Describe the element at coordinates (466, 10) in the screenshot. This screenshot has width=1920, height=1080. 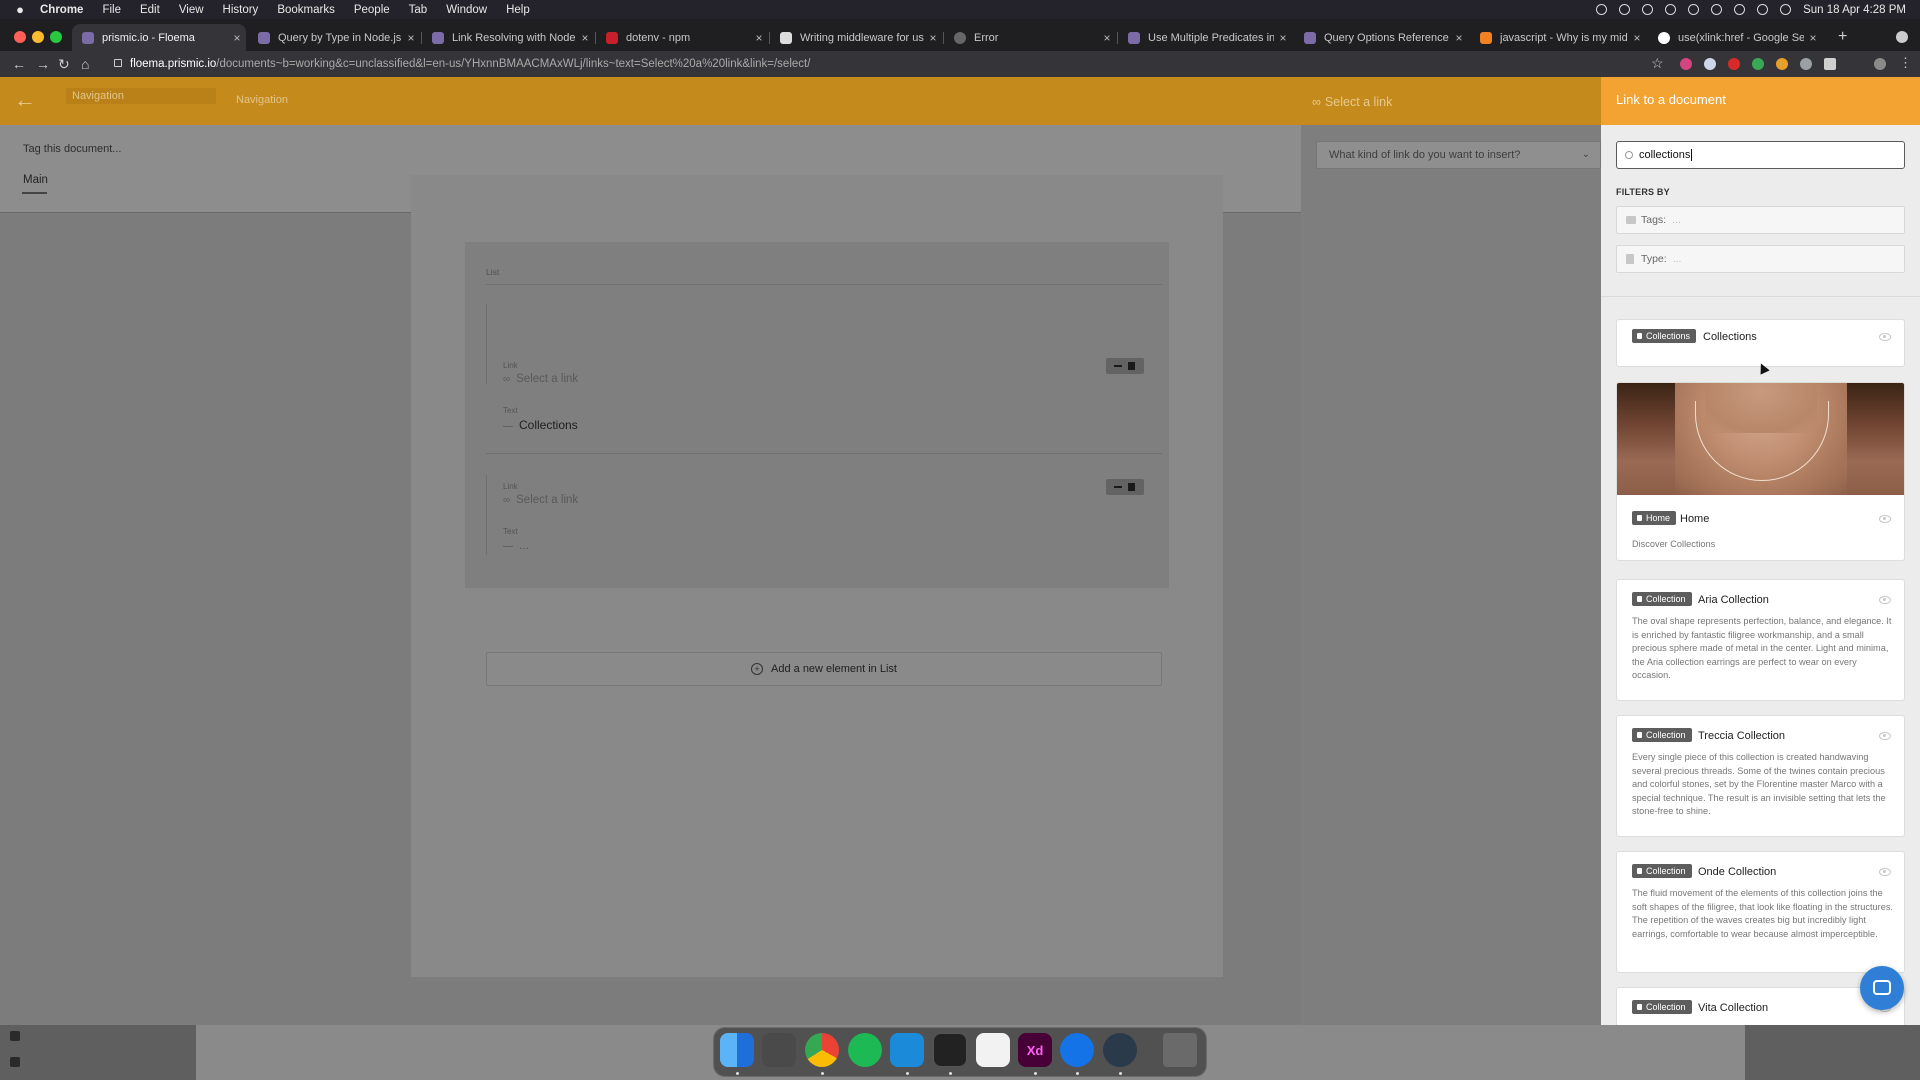
I see `menu-window: Window` at that location.